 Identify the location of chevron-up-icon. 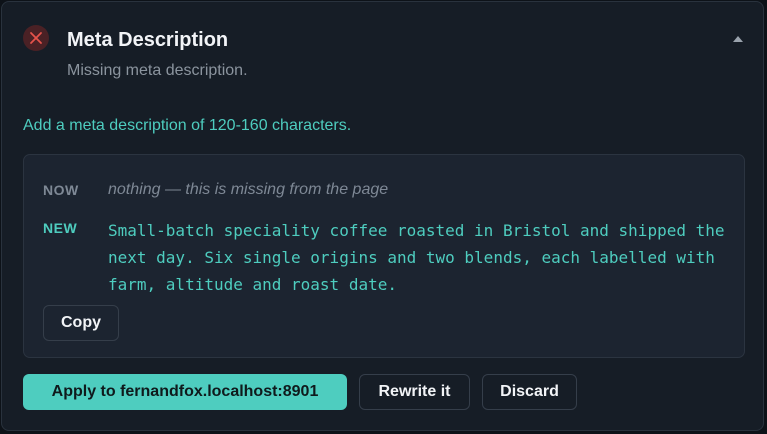
(738, 39).